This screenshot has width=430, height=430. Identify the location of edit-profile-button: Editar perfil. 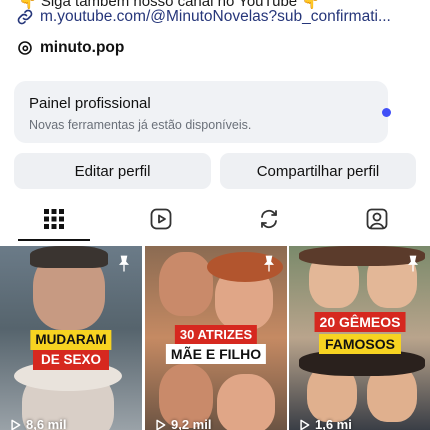
(112, 171).